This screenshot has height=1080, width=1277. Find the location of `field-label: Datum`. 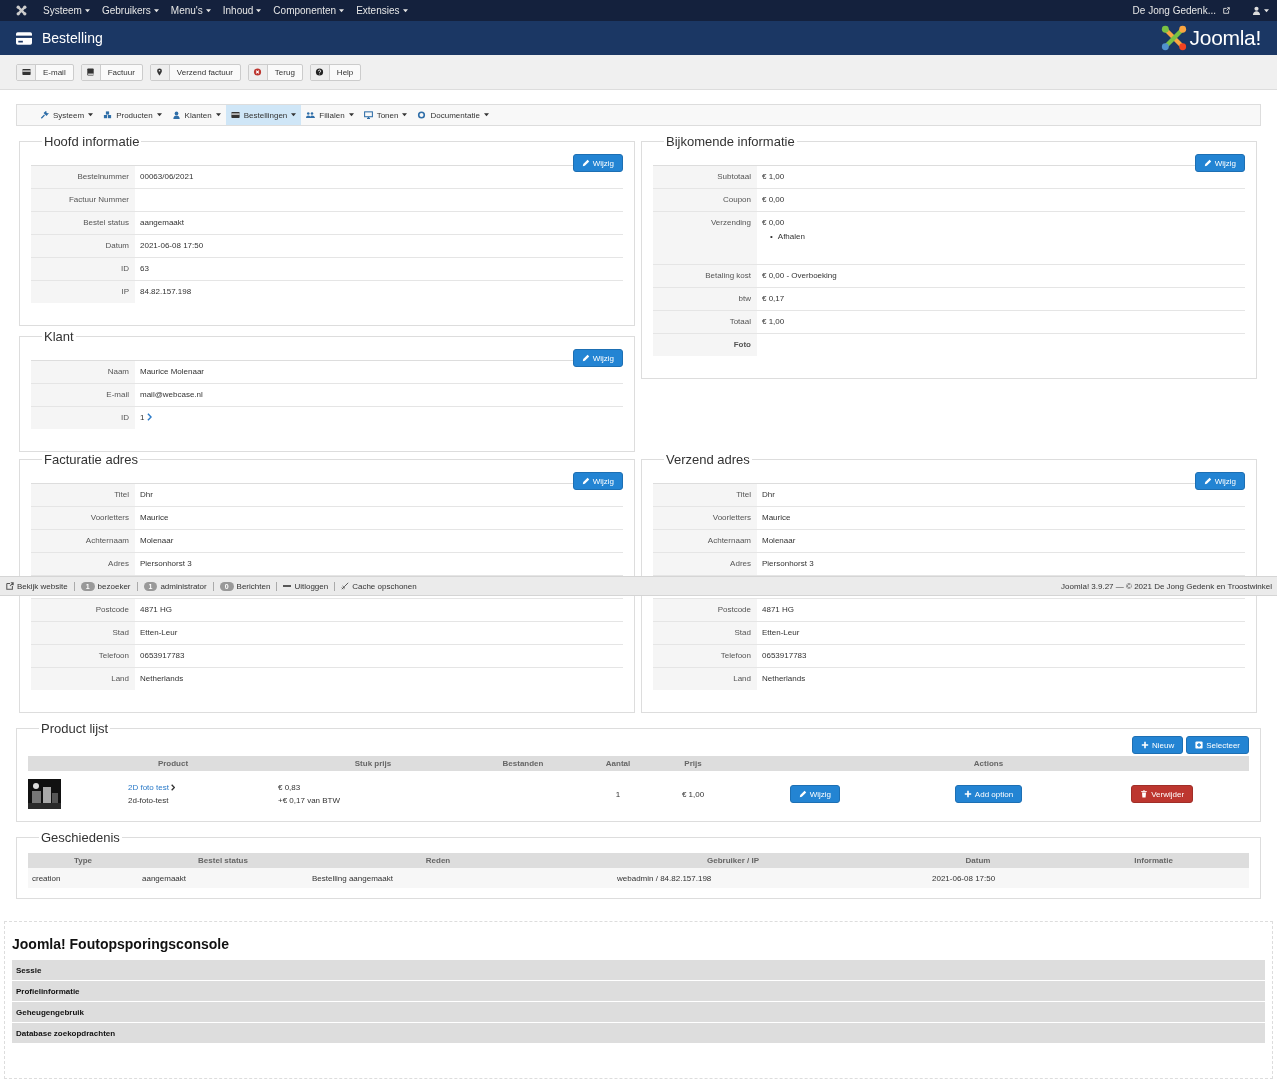

field-label: Datum is located at coordinates (83, 246).